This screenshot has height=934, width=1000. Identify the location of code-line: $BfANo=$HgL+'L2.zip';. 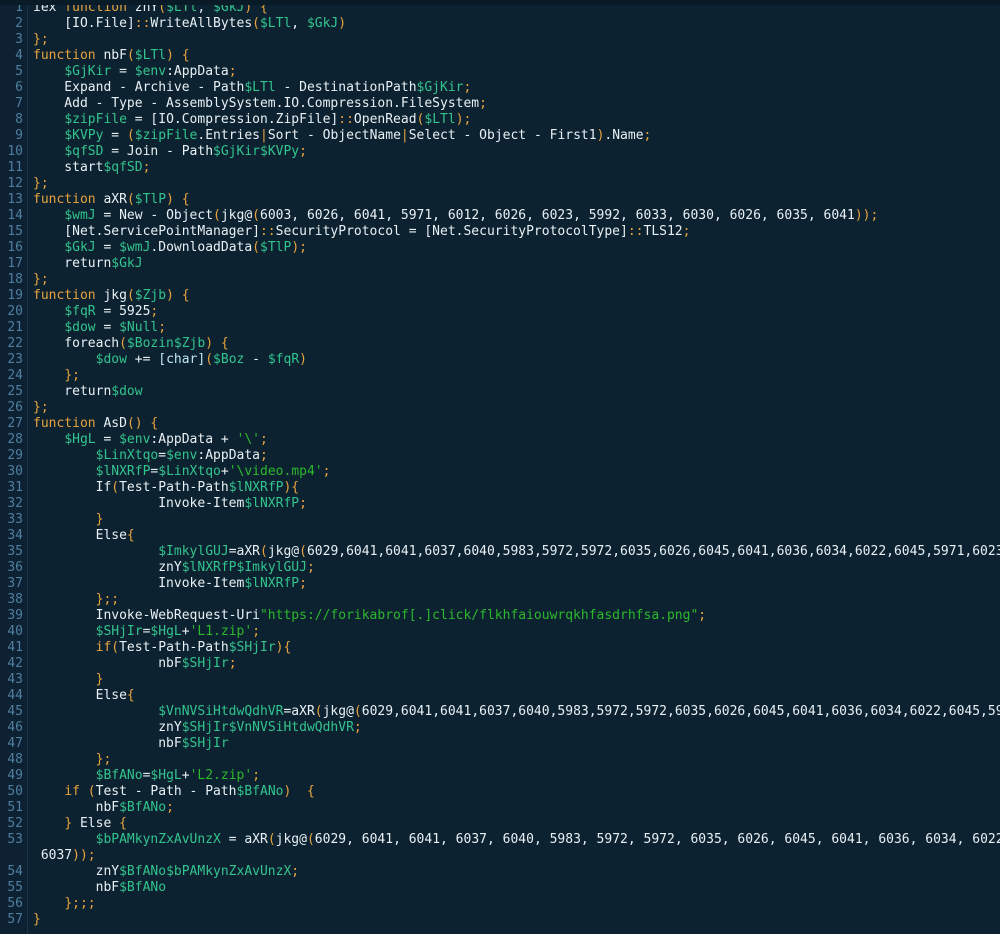
(516, 776).